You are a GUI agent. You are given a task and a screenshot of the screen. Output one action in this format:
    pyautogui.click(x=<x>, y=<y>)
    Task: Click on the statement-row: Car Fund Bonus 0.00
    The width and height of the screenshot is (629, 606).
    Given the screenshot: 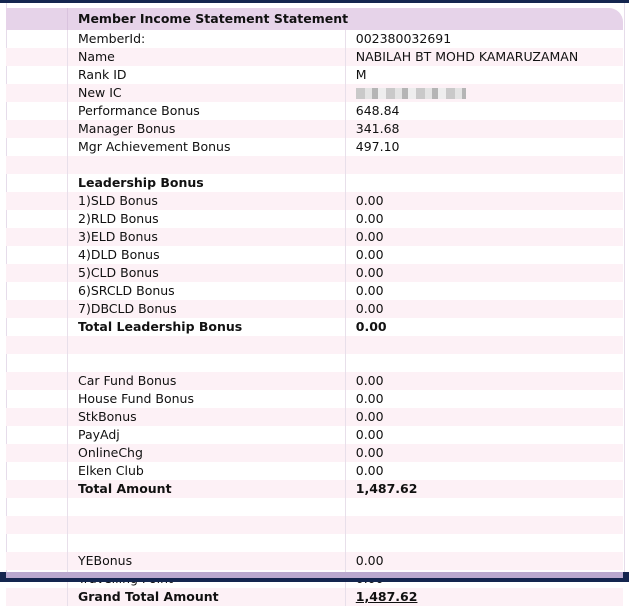 What is the action you would take?
    pyautogui.click(x=314, y=381)
    